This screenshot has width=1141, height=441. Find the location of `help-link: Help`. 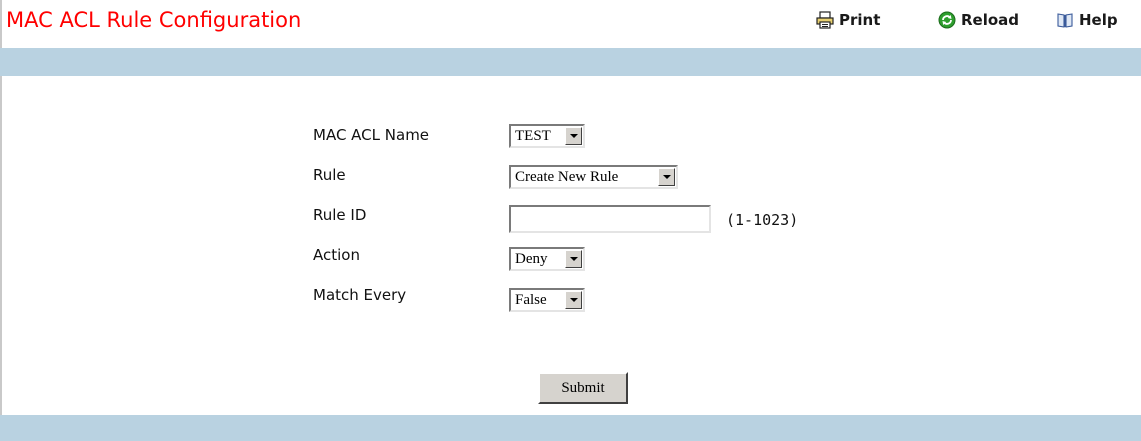

help-link: Help is located at coordinates (1086, 20).